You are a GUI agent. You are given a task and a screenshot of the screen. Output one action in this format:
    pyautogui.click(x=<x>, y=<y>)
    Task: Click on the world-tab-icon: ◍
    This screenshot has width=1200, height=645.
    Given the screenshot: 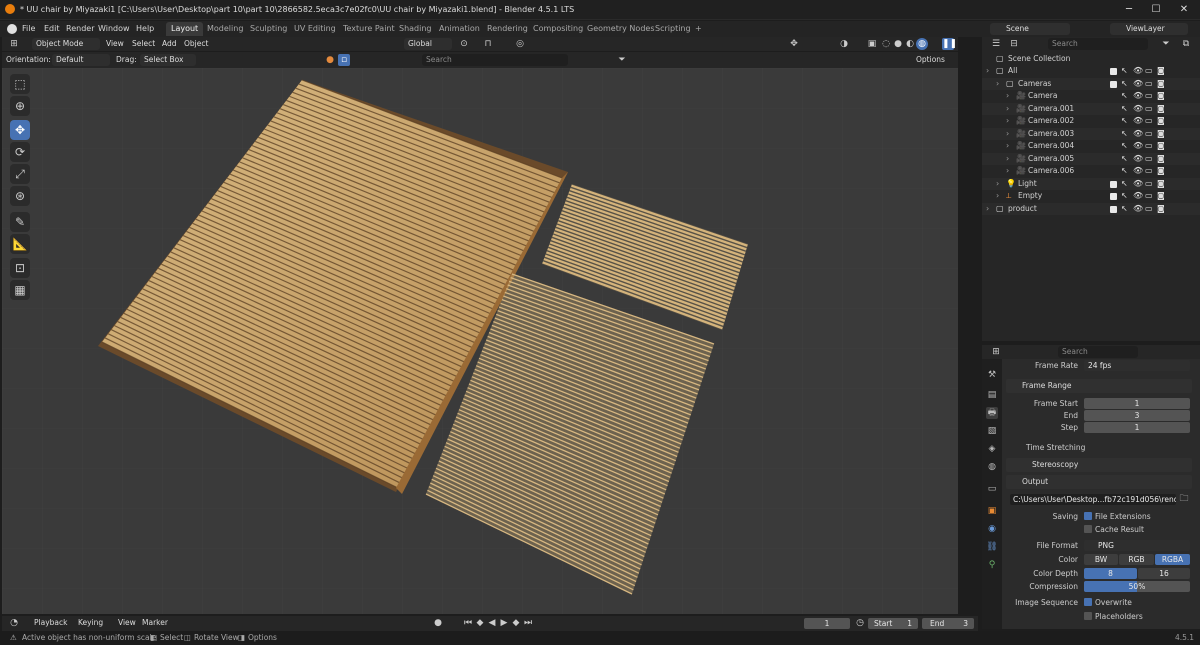 What is the action you would take?
    pyautogui.click(x=992, y=467)
    